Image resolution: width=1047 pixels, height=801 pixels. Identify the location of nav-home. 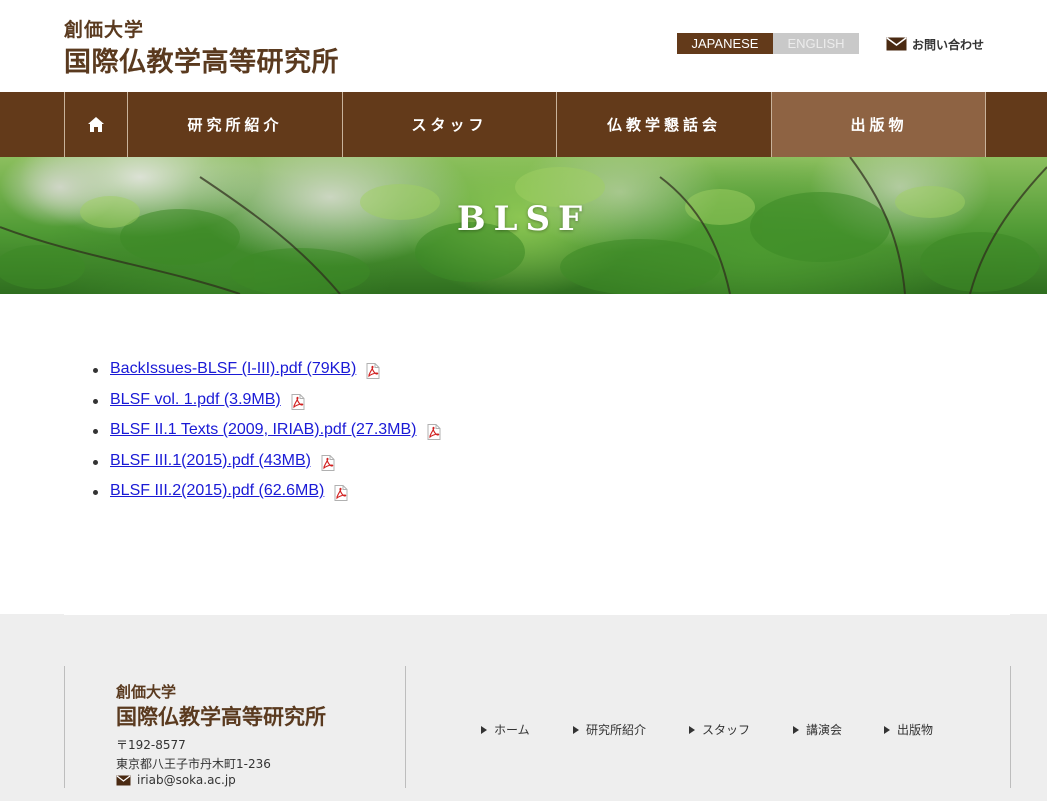
(95, 124).